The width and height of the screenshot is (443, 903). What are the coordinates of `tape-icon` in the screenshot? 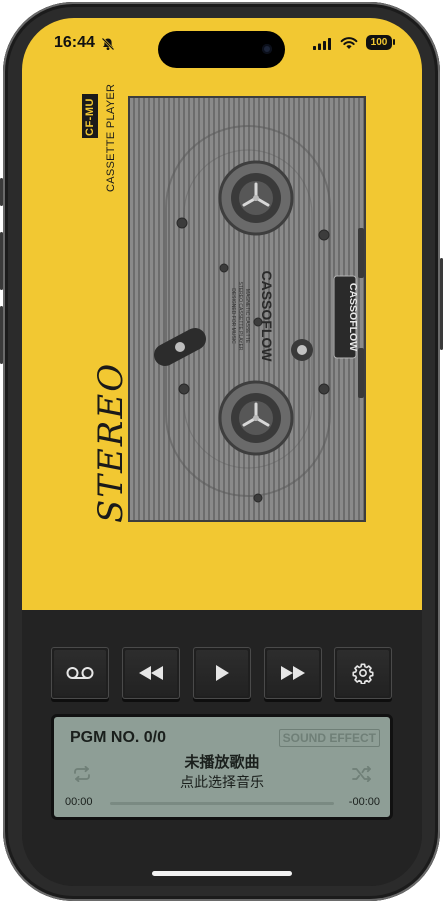 It's located at (80, 673).